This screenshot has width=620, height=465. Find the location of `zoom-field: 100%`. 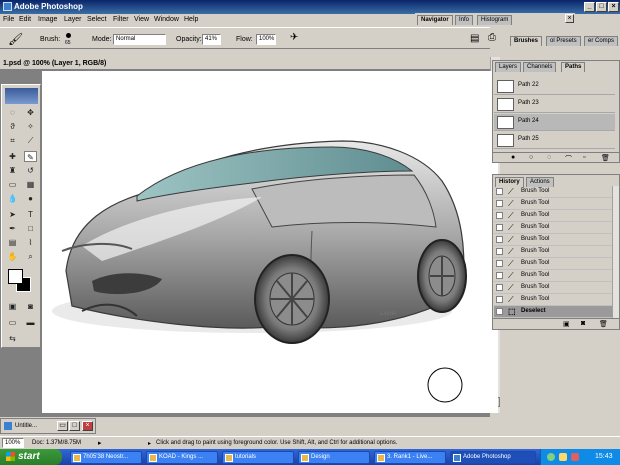

zoom-field: 100% is located at coordinates (13, 443).